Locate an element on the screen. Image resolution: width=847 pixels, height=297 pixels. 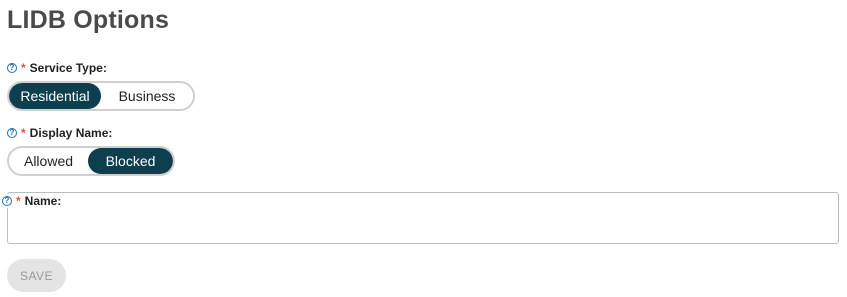
service-type-label-row: ? * Service Type: is located at coordinates (57, 68).